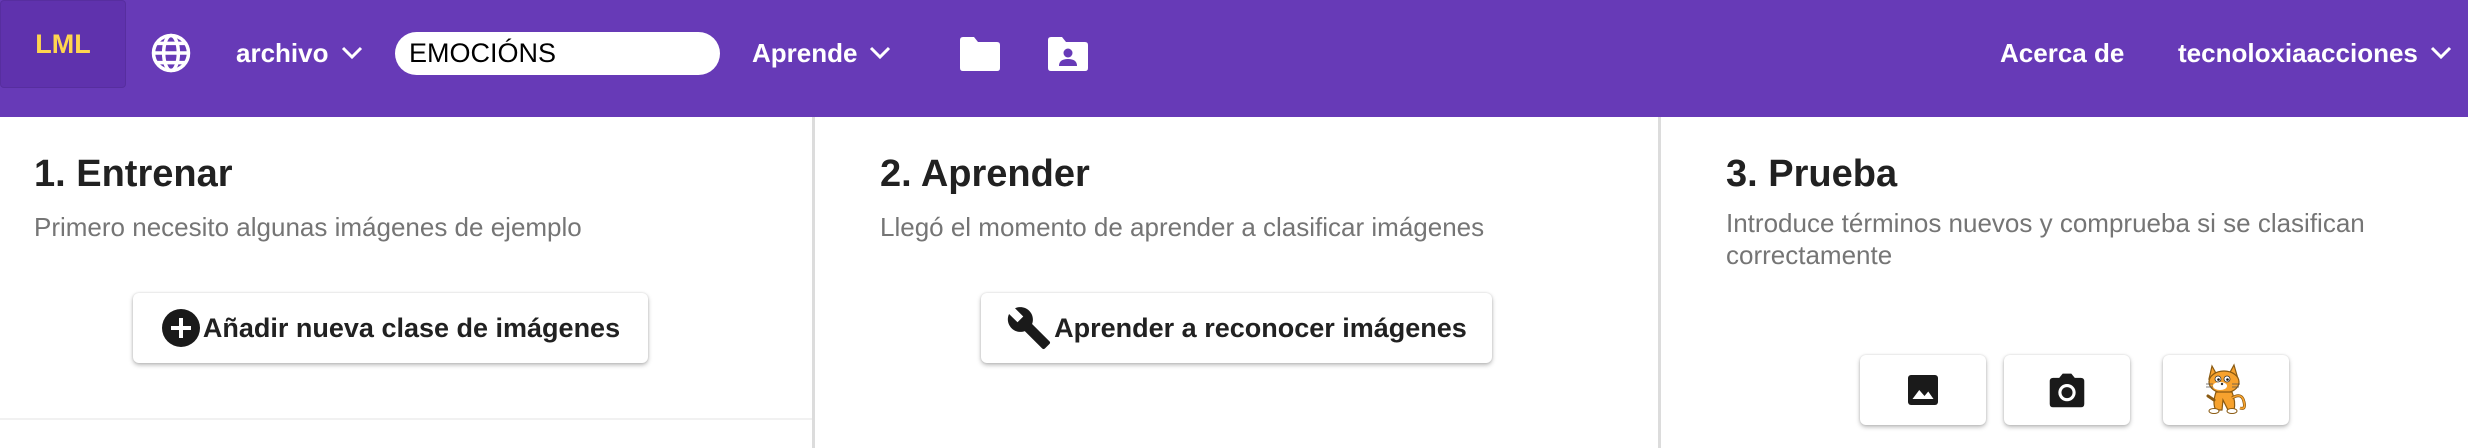 This screenshot has width=2468, height=448. I want to click on scratch-cat-icon, so click(2226, 388).